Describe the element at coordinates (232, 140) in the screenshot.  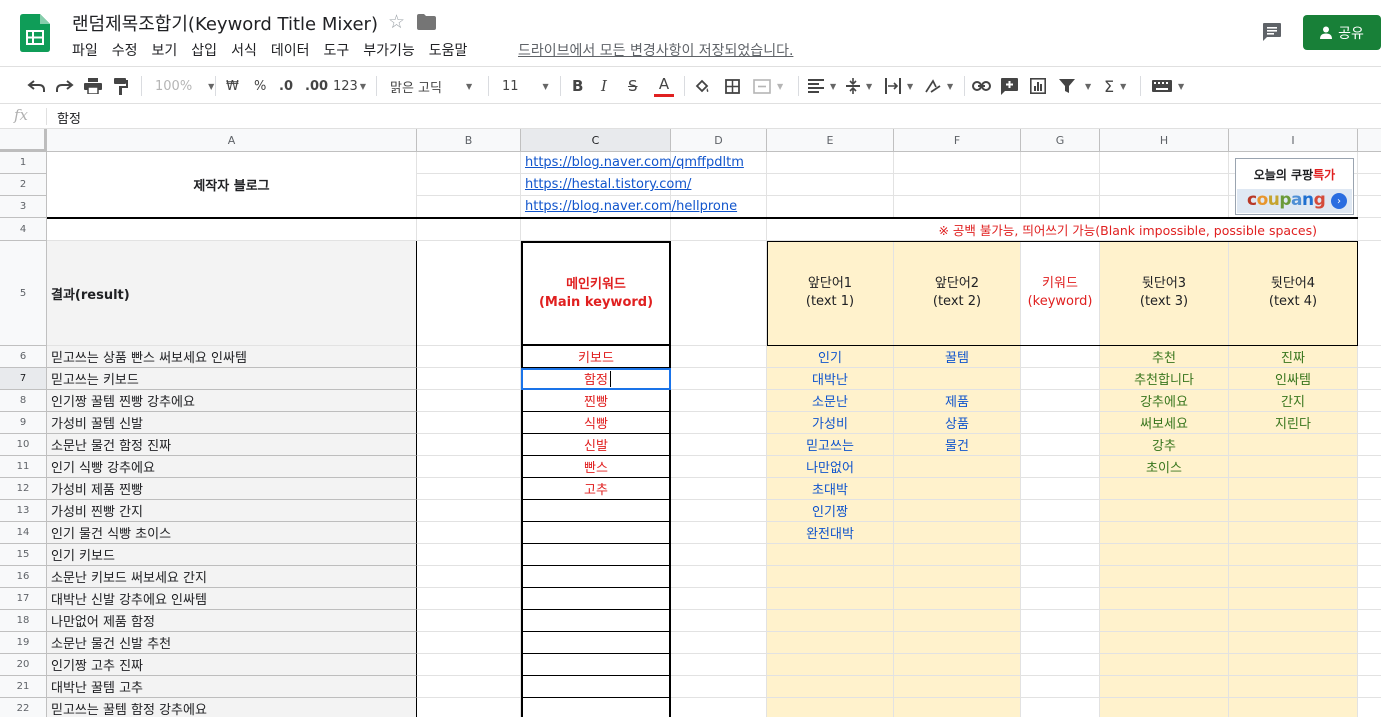
I see `column-header-a: A` at that location.